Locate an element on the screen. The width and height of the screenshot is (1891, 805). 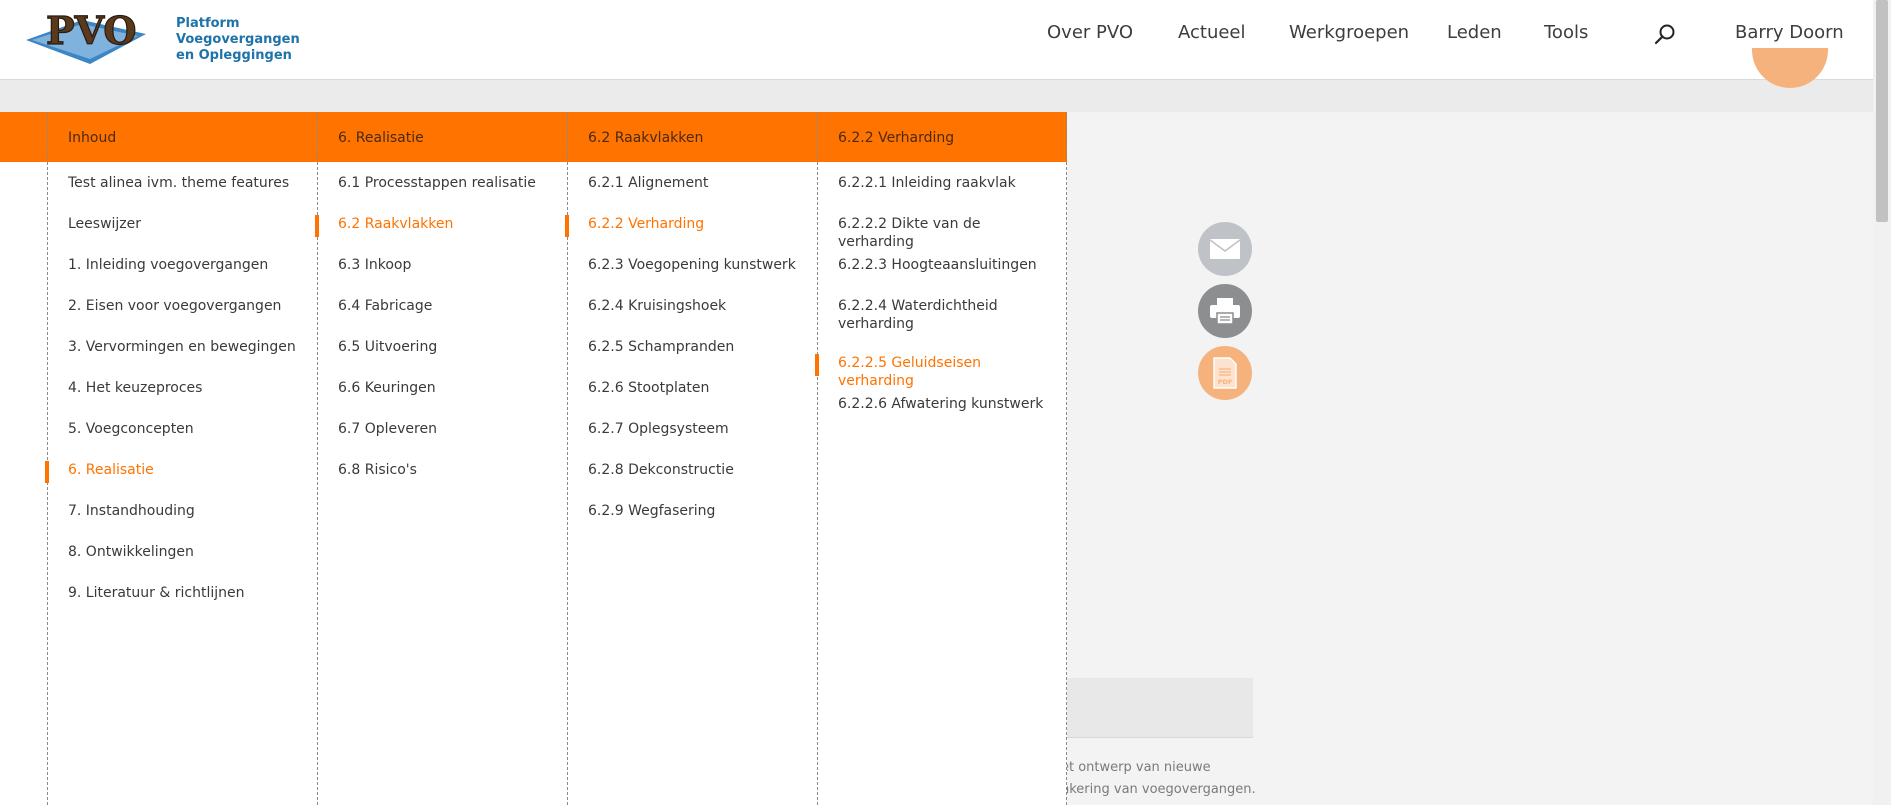
menu-item: 2. Eisen voor voegovergangen is located at coordinates (182, 317).